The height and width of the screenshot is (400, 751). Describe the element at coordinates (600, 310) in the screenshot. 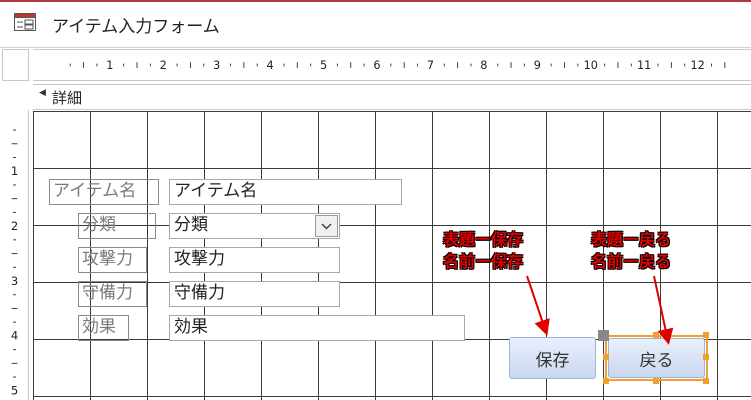

I see `annotation-arrows` at that location.